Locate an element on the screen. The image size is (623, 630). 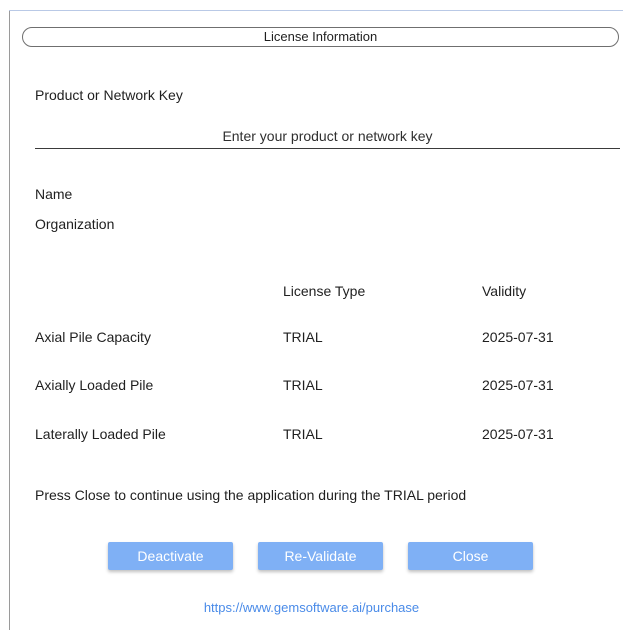
name-label: Name is located at coordinates (54, 194).